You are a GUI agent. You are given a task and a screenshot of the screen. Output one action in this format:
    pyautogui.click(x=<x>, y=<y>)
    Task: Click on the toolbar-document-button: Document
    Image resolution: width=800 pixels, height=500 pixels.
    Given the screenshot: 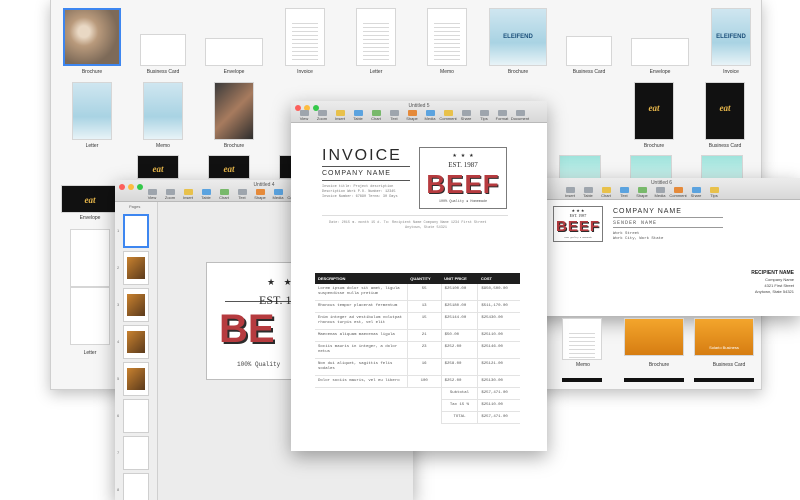 What is the action you would take?
    pyautogui.click(x=520, y=116)
    